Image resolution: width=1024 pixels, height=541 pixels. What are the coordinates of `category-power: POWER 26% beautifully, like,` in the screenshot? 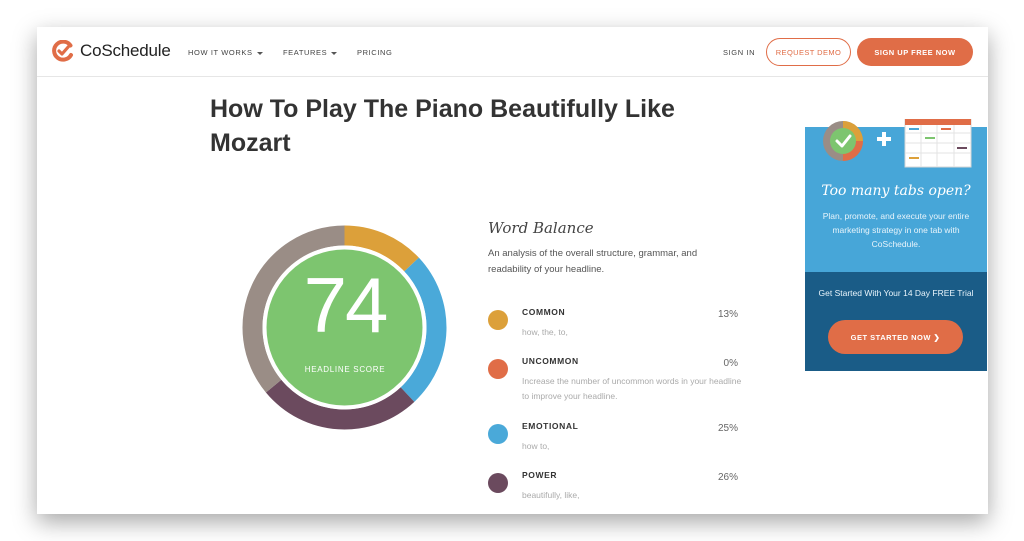 It's located at (613, 490).